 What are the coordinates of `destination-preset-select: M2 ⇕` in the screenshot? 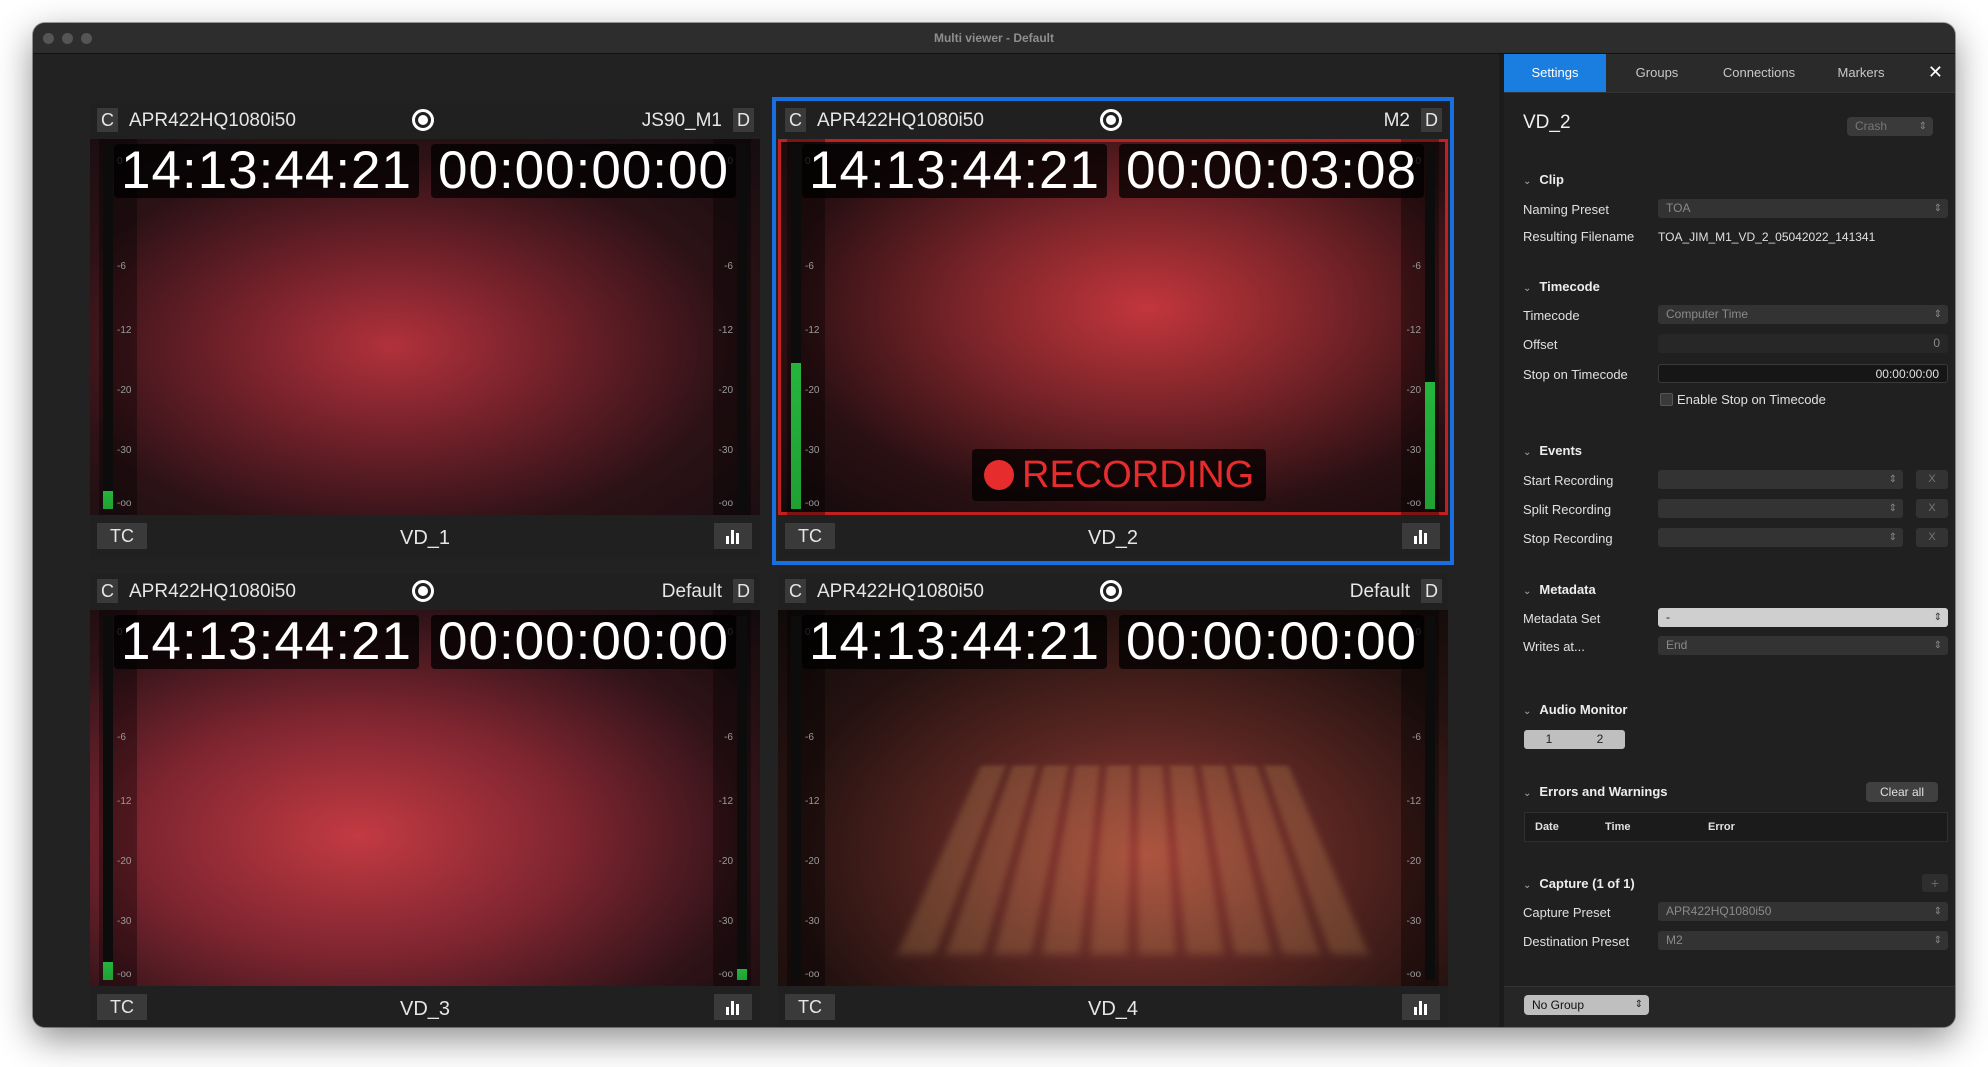 It's located at (1803, 940).